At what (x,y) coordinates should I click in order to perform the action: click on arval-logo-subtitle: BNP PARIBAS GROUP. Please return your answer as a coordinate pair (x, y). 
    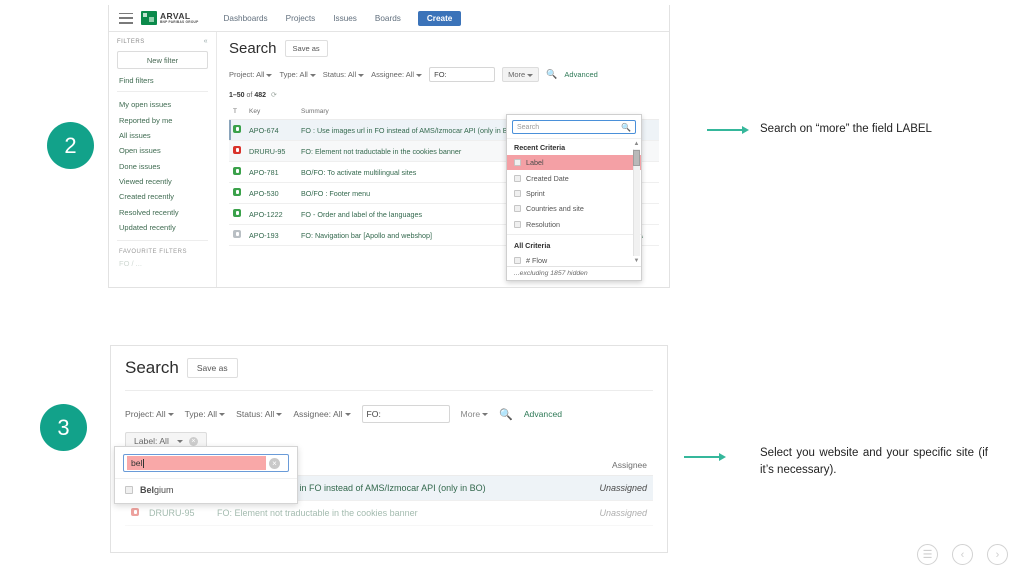
    Looking at the image, I should click on (179, 21).